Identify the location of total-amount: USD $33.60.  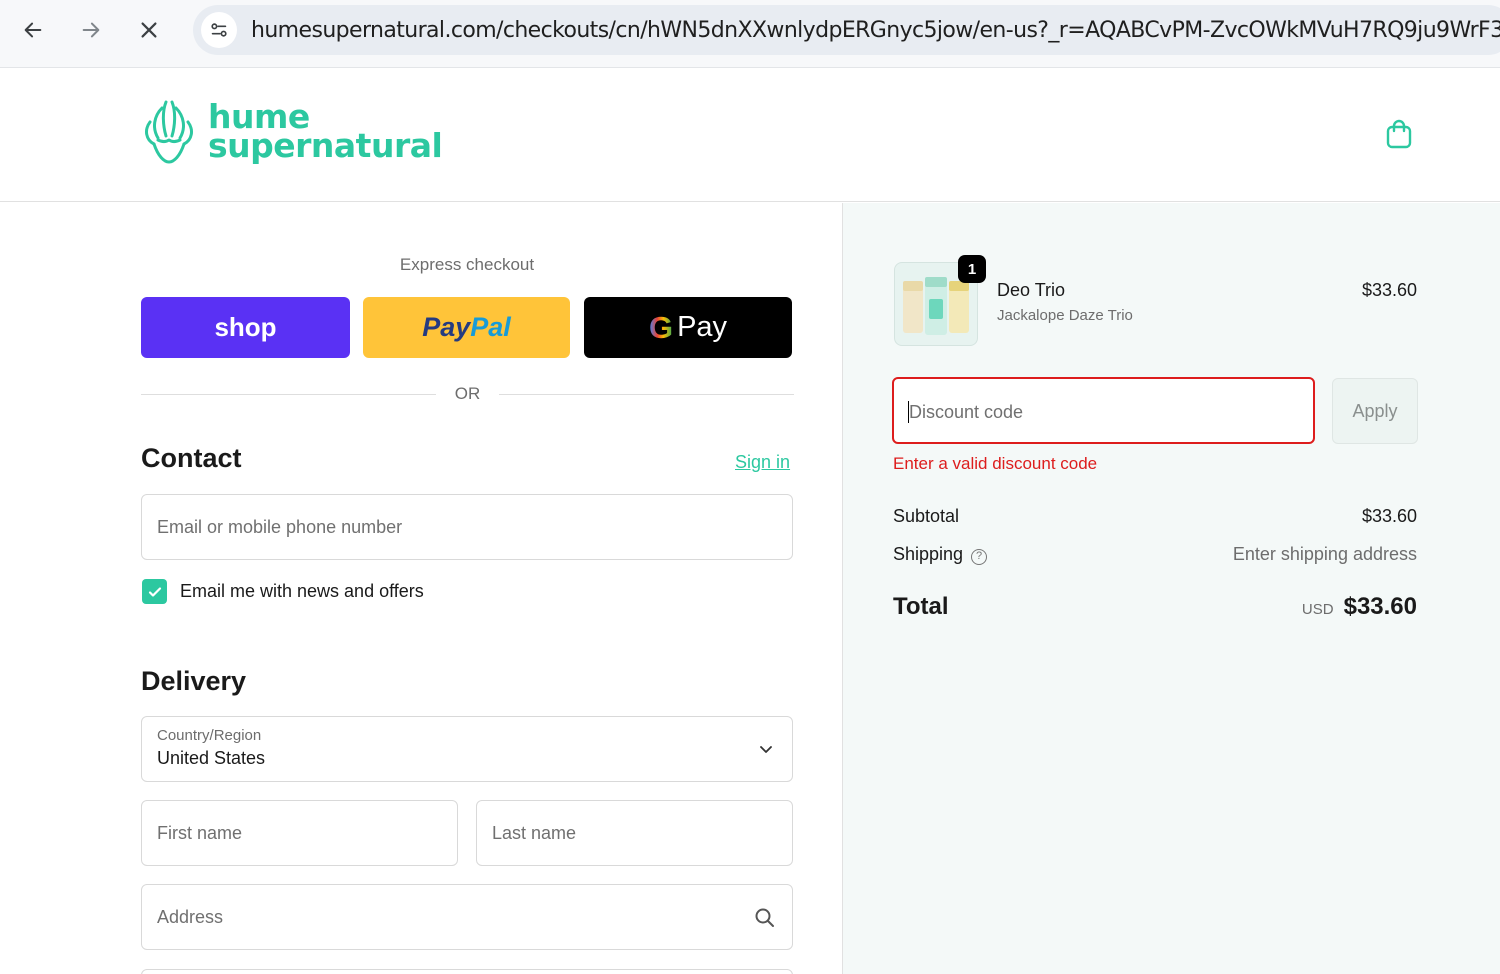
(1359, 607).